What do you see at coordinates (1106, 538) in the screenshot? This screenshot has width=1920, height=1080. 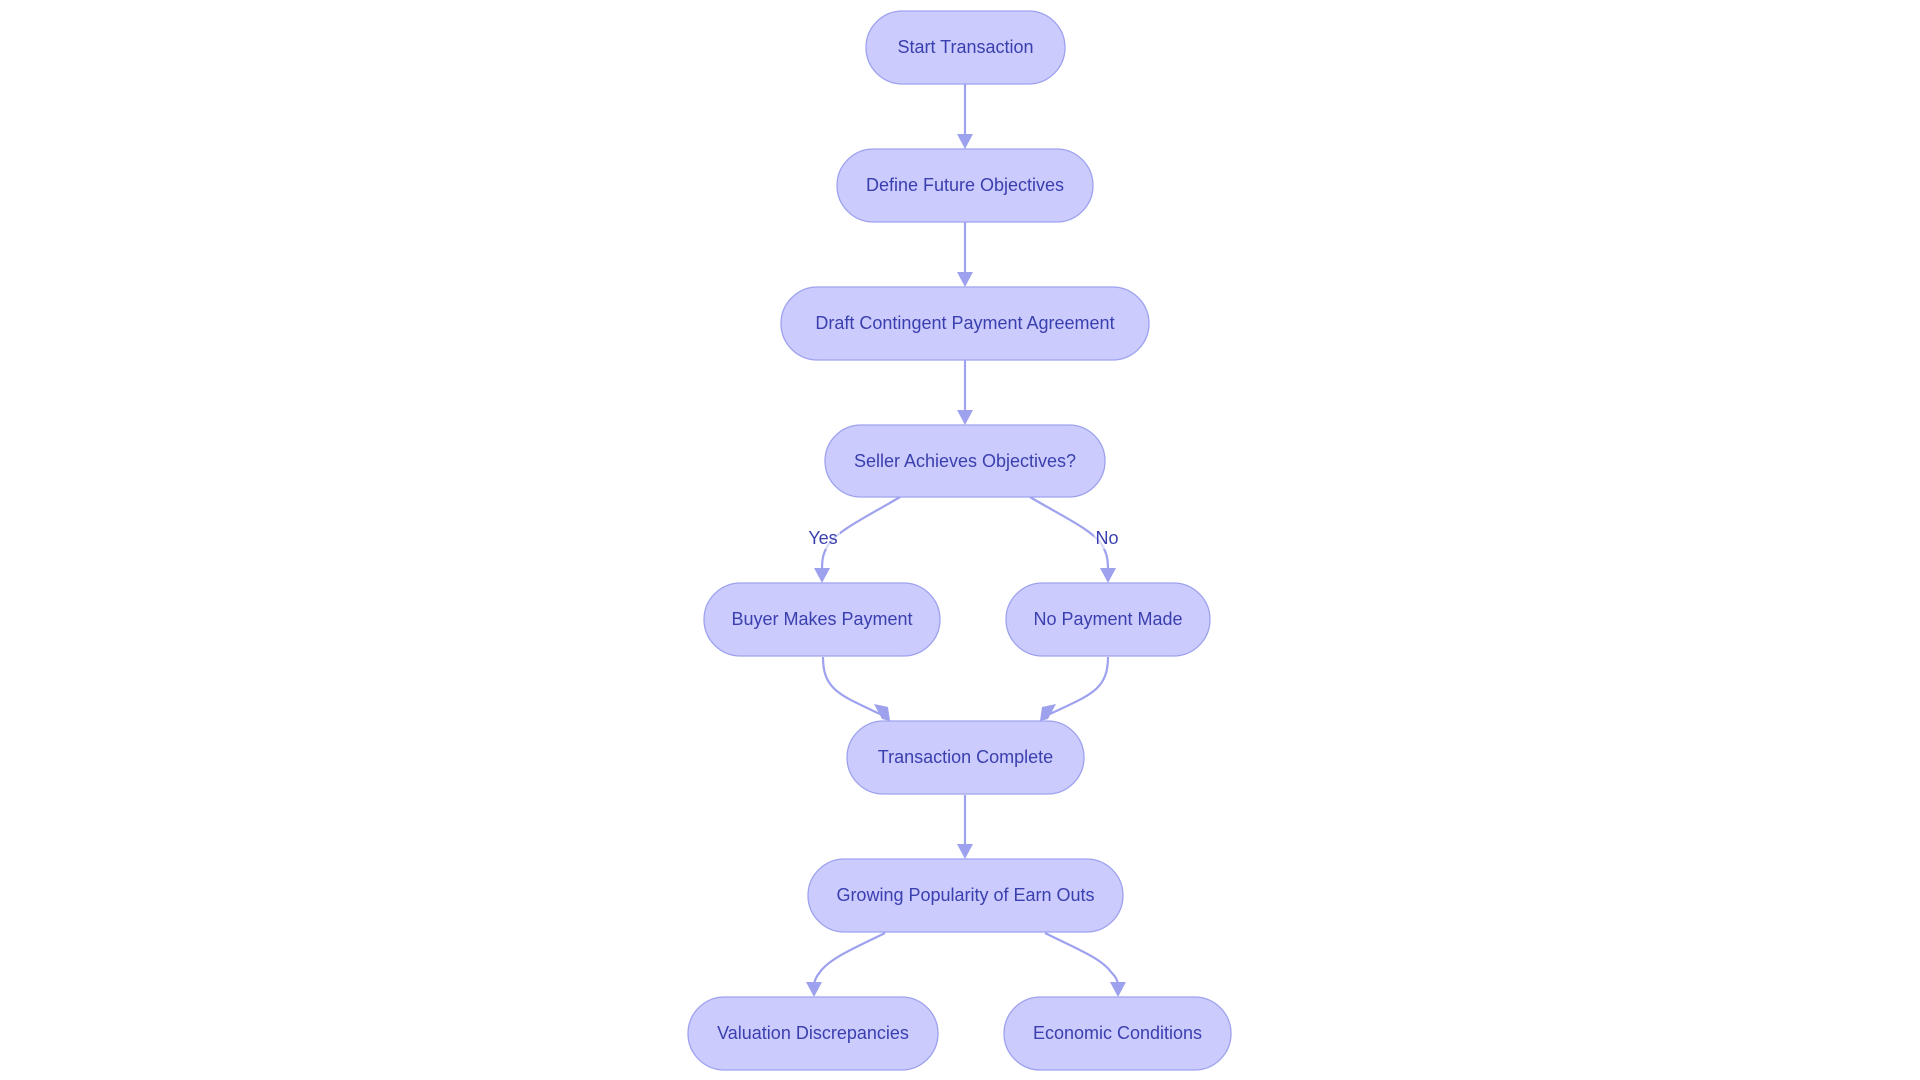 I see `edge-label-no: No` at bounding box center [1106, 538].